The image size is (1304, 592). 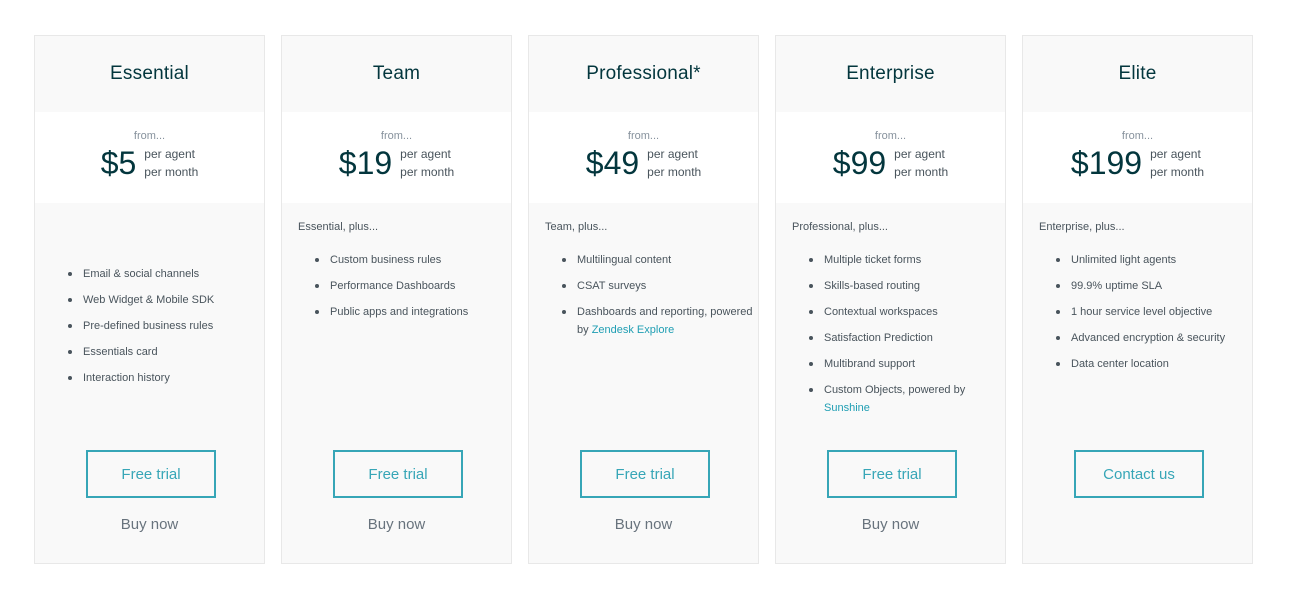 What do you see at coordinates (120, 352) in the screenshot?
I see `feature-text: Essentials card` at bounding box center [120, 352].